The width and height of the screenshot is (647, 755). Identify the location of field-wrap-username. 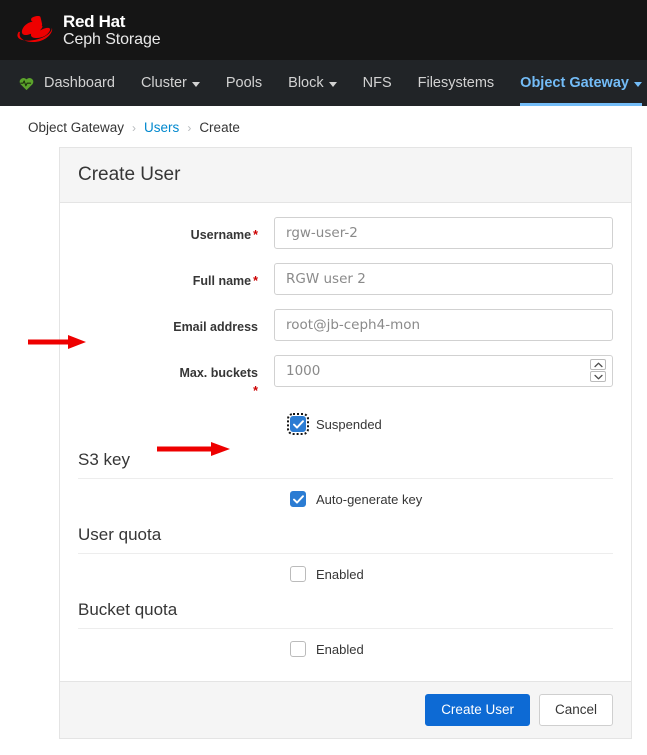
(443, 233).